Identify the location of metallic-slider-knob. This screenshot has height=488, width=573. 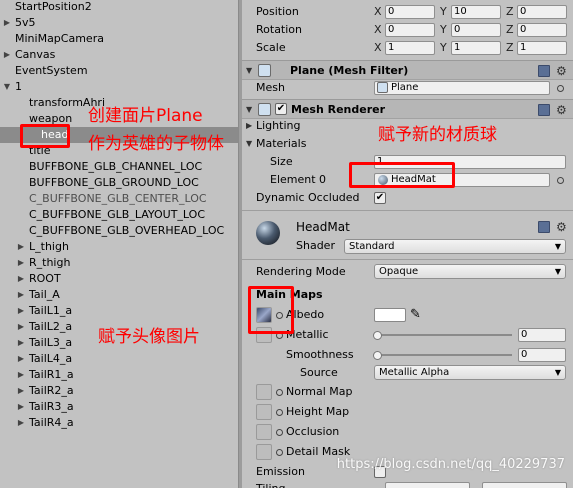
(377, 335).